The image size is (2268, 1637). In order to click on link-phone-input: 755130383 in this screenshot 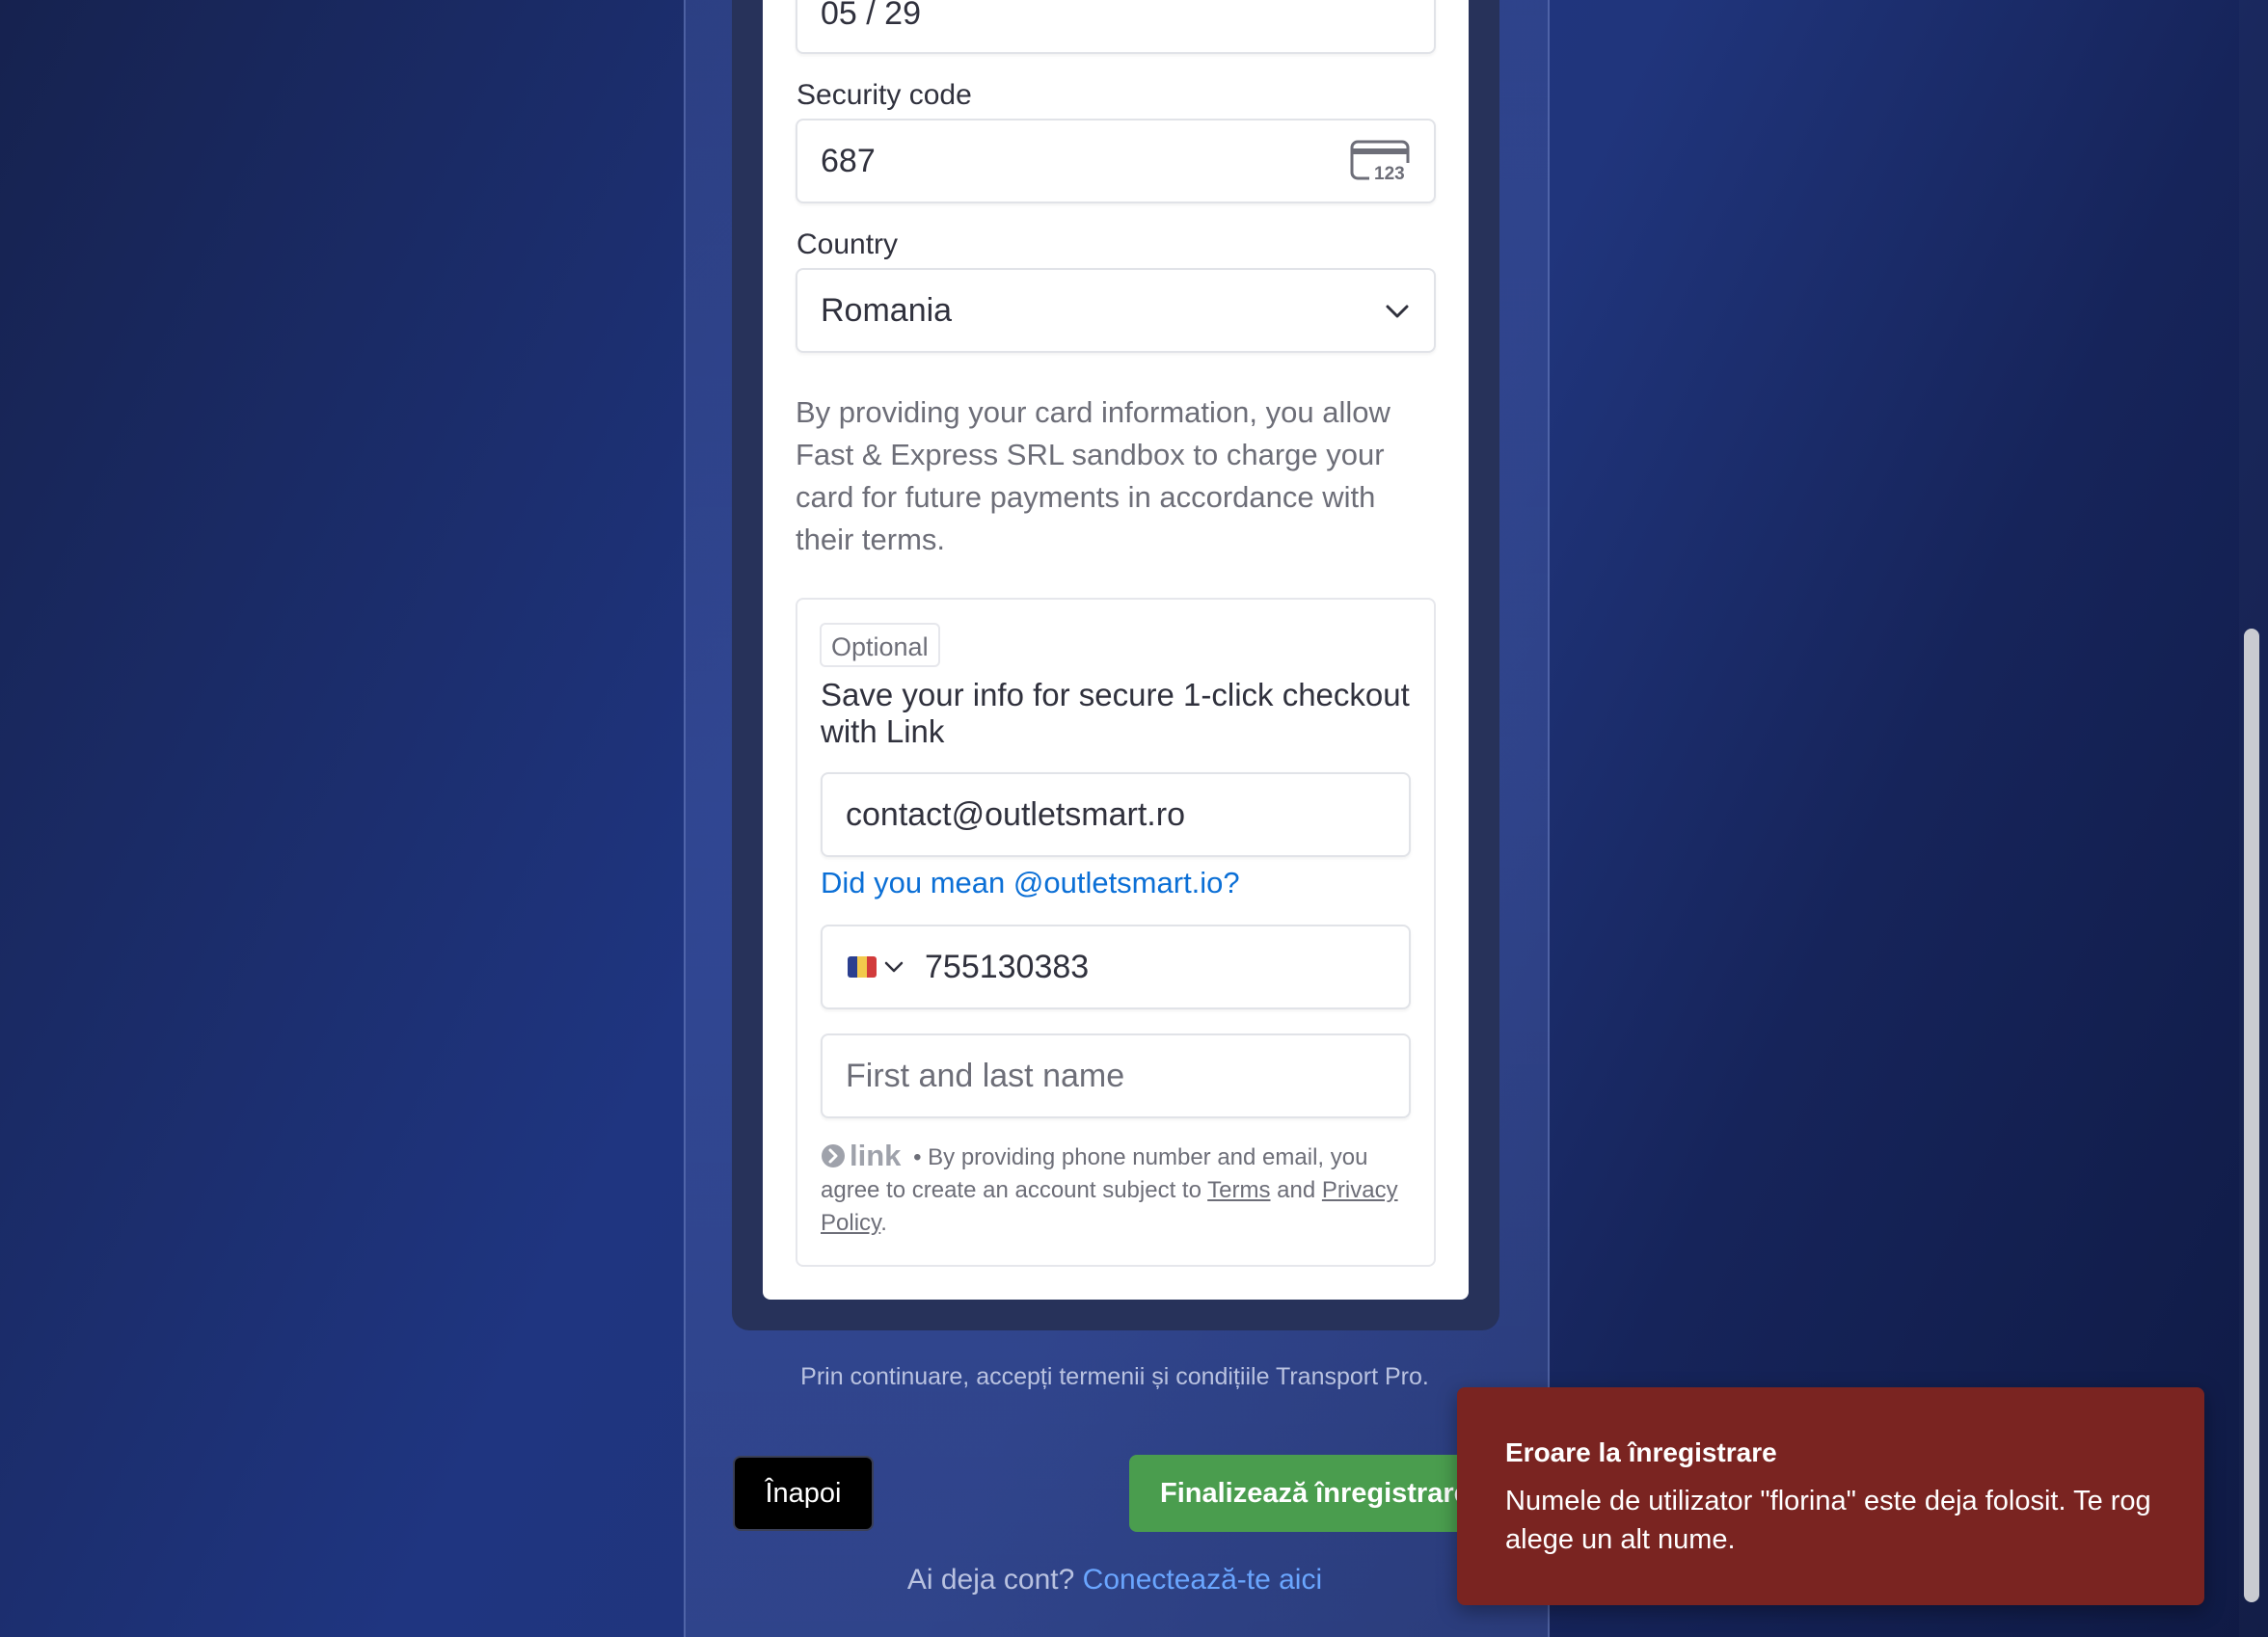, I will do `click(1116, 967)`.